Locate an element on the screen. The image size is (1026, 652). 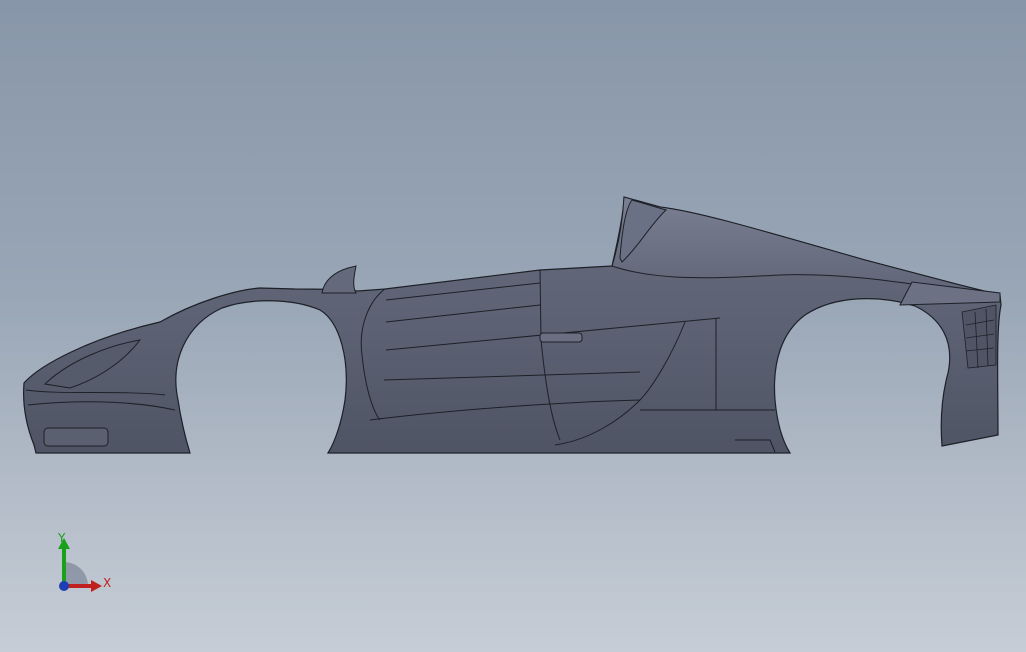
y-axis-label: Y is located at coordinates (62, 538).